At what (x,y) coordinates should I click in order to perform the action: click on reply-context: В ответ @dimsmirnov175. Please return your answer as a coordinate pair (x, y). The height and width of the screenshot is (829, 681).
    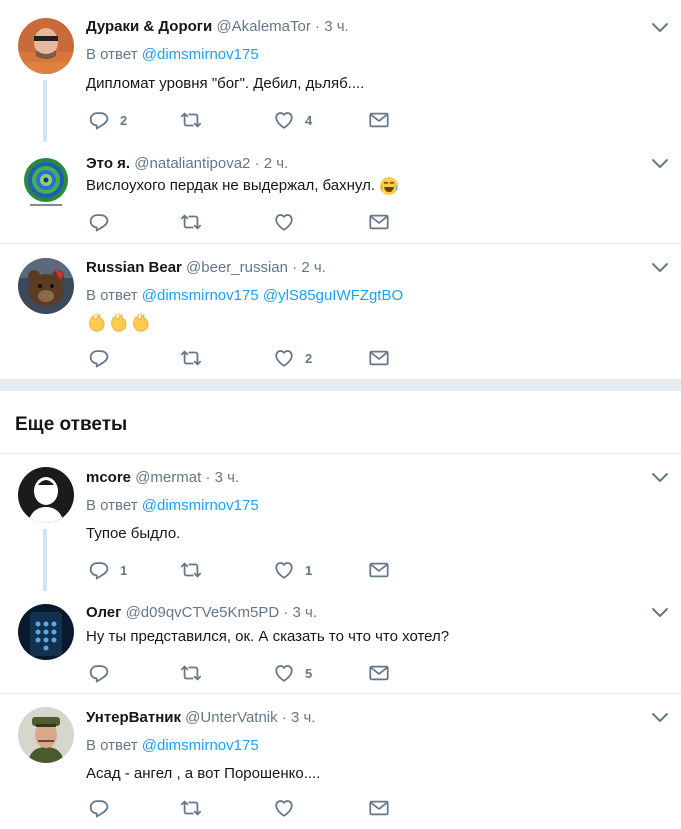
    Looking at the image, I should click on (172, 54).